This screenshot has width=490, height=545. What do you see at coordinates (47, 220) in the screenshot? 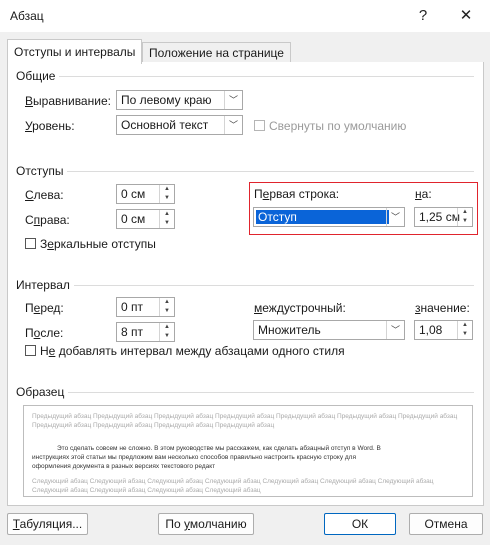
I see `right-indent-label: Справа:` at bounding box center [47, 220].